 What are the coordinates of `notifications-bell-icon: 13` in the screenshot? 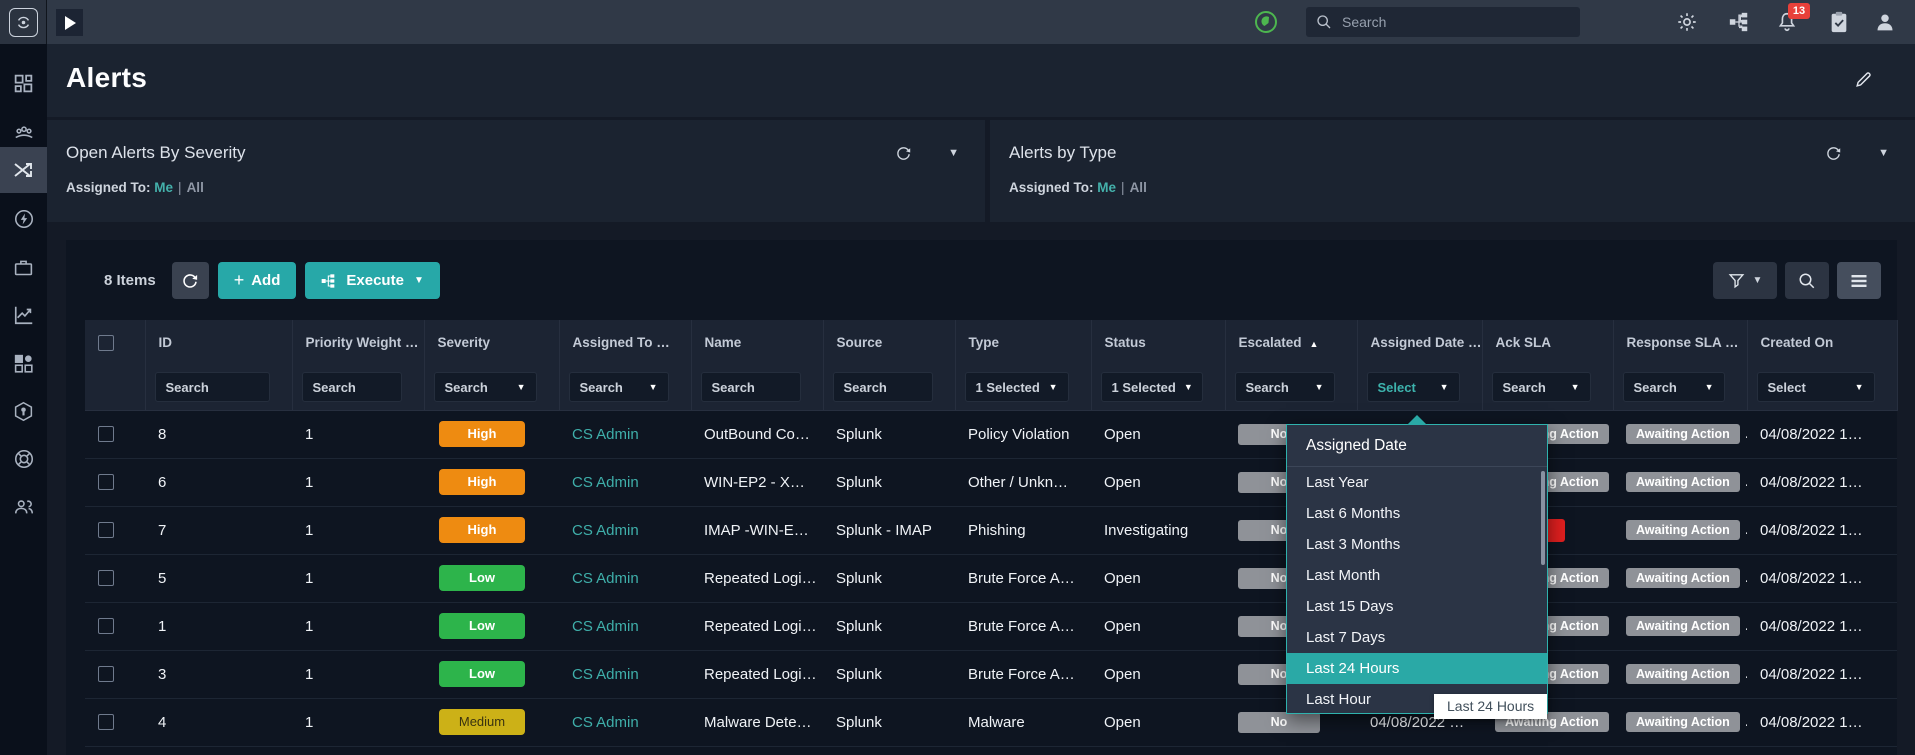 It's located at (1792, 19).